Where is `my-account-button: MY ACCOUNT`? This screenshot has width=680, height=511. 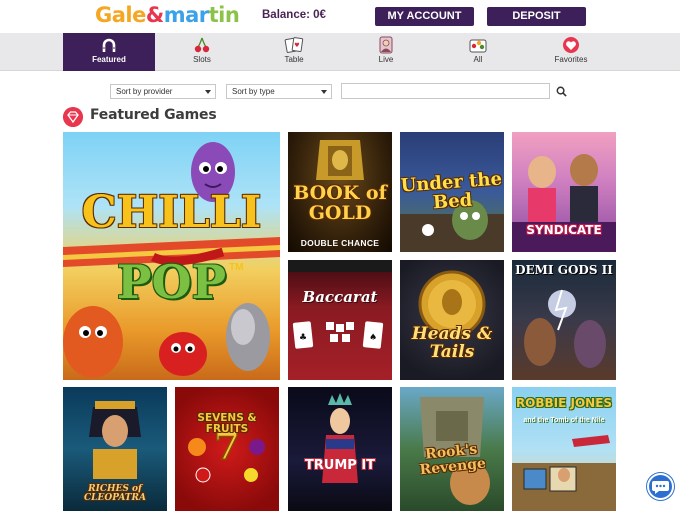
my-account-button: MY ACCOUNT is located at coordinates (424, 16).